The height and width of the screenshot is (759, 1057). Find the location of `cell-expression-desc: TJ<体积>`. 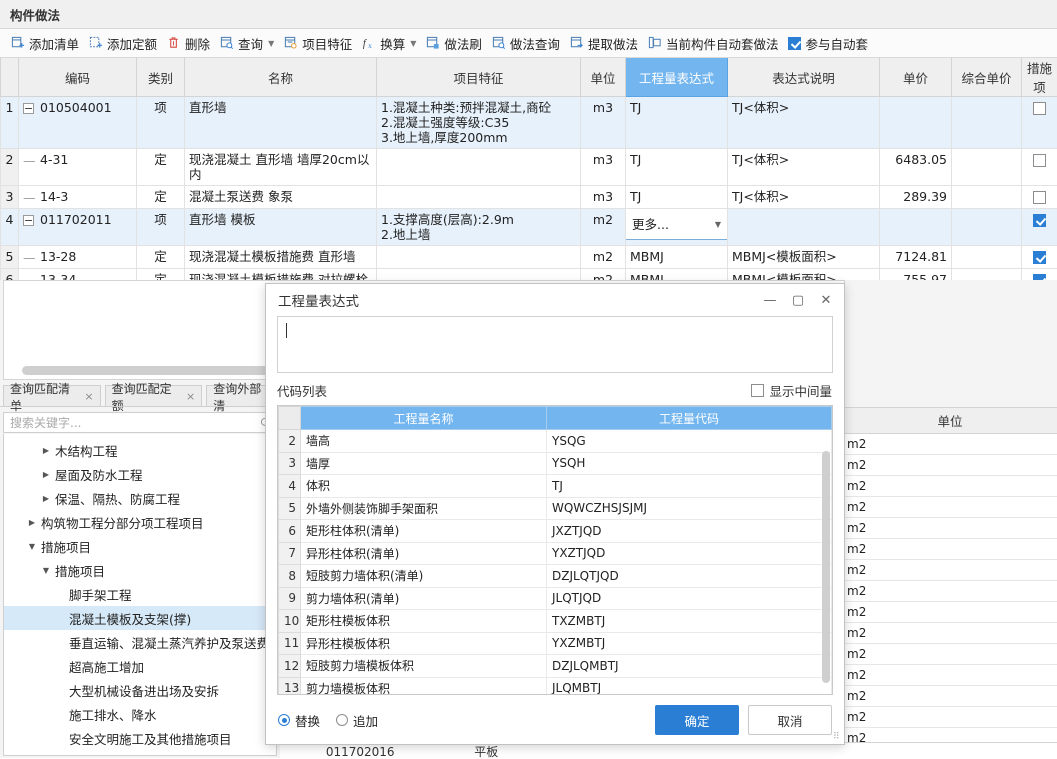

cell-expression-desc: TJ<体积> is located at coordinates (804, 197).